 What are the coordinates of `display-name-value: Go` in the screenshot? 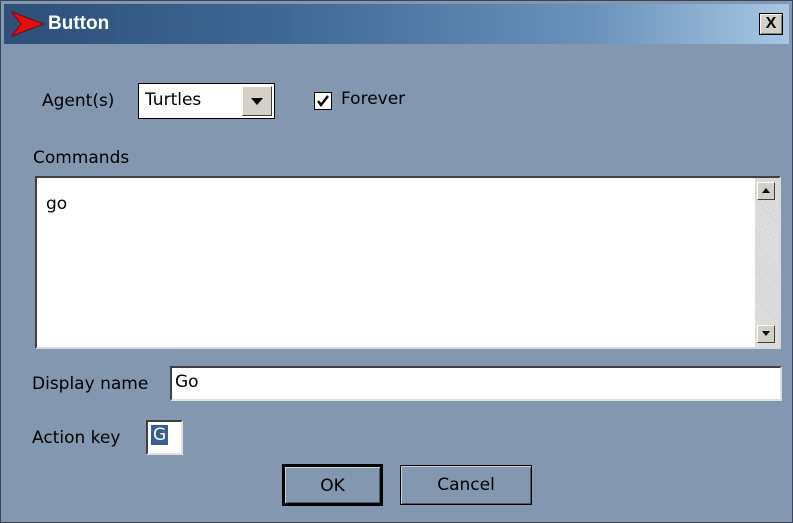 It's located at (187, 382).